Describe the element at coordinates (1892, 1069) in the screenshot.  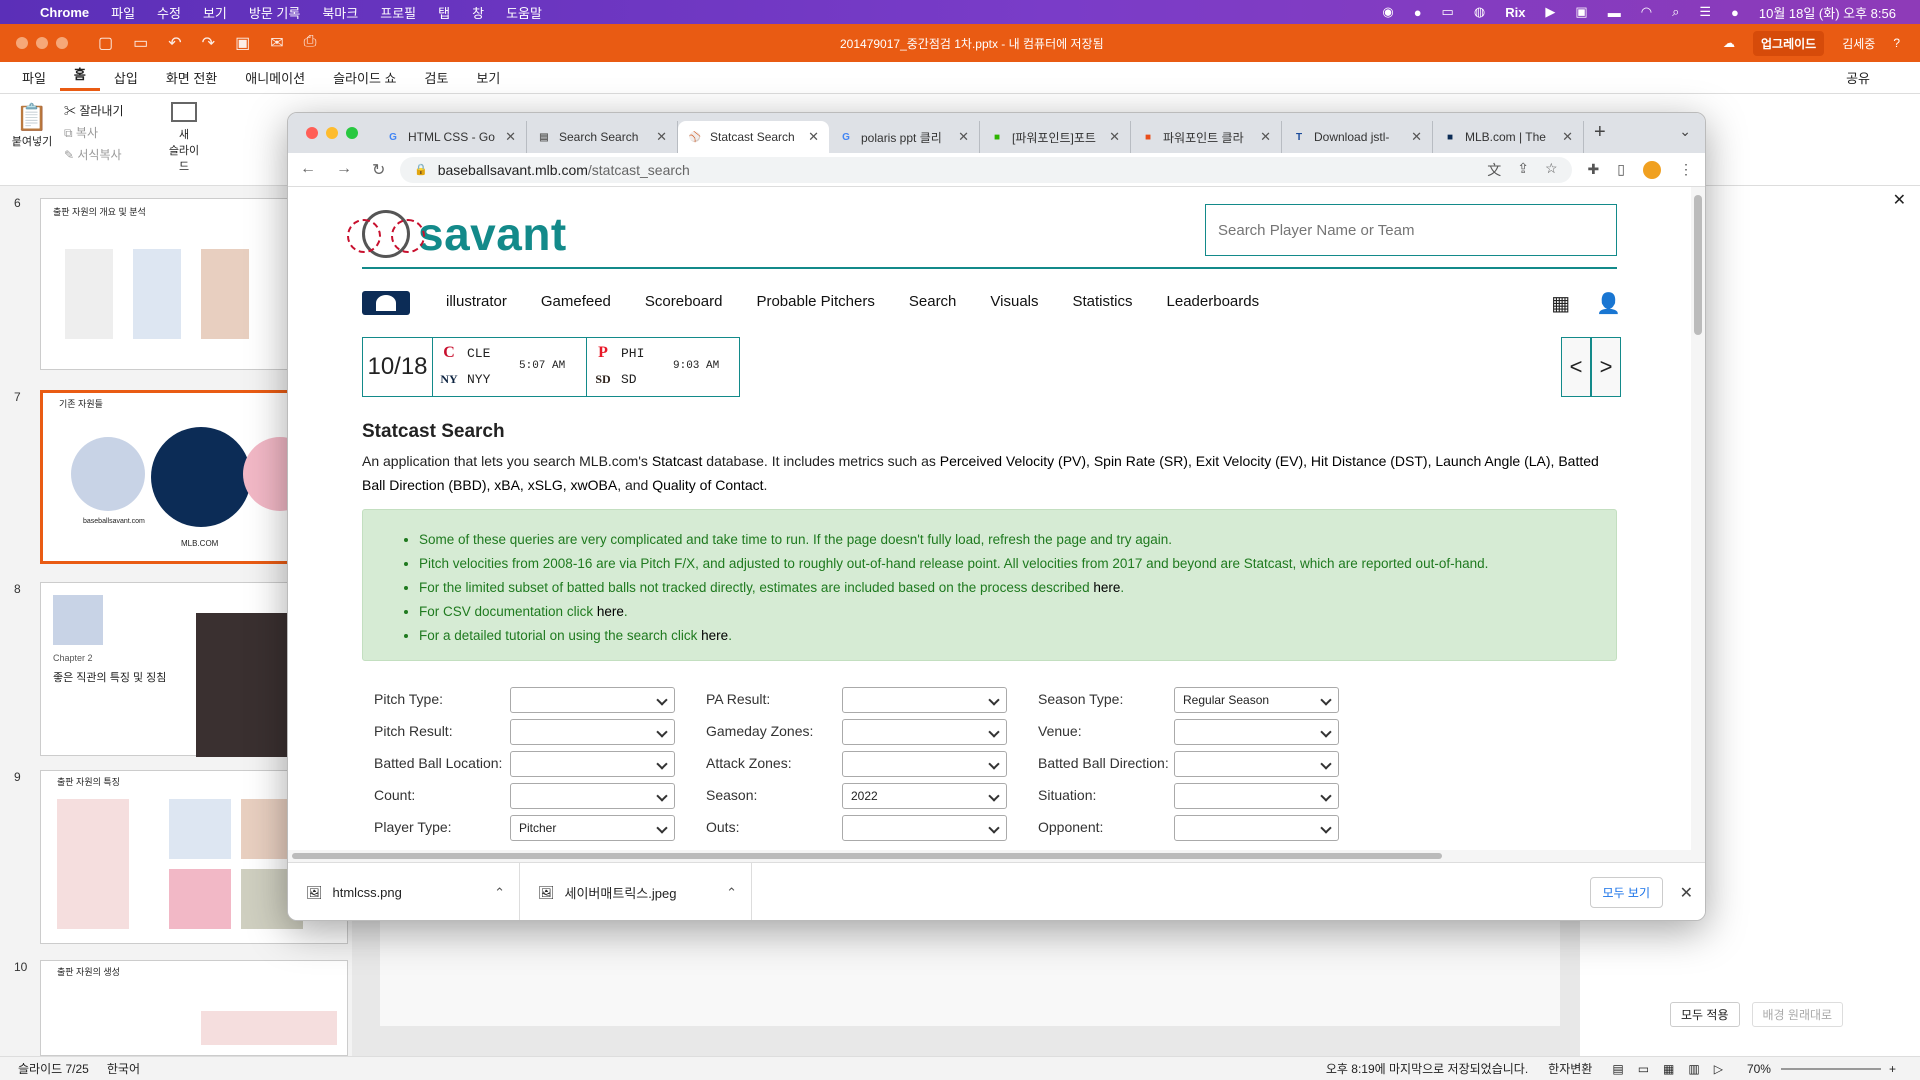
I see `zoom-in-icon: +` at that location.